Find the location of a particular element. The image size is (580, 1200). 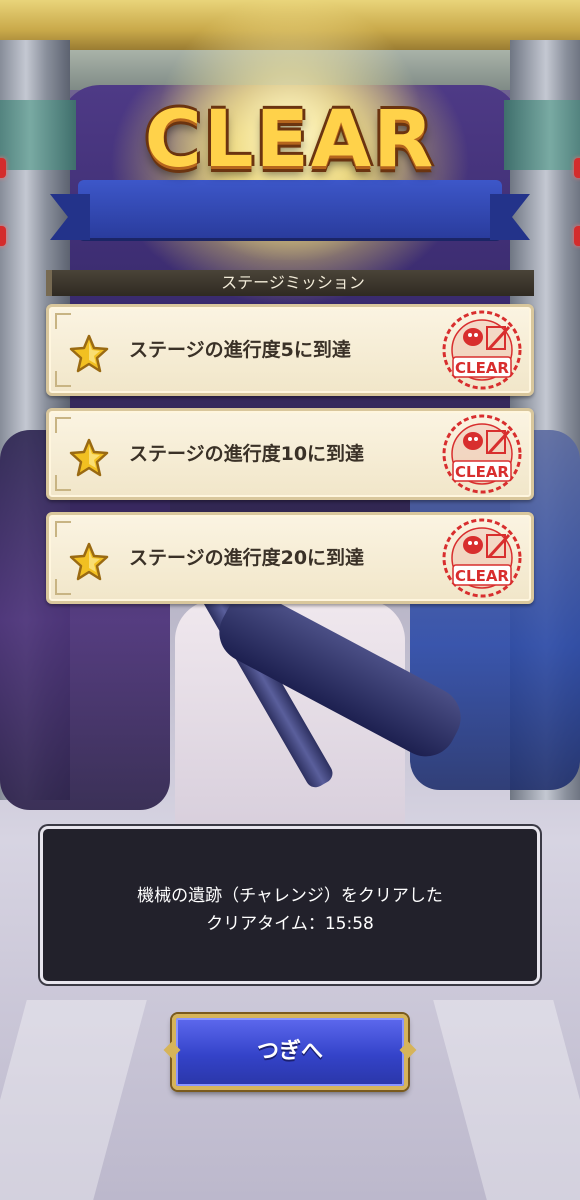

mission-item: ステージの進行度20に到達 CLEAR is located at coordinates (290, 558).